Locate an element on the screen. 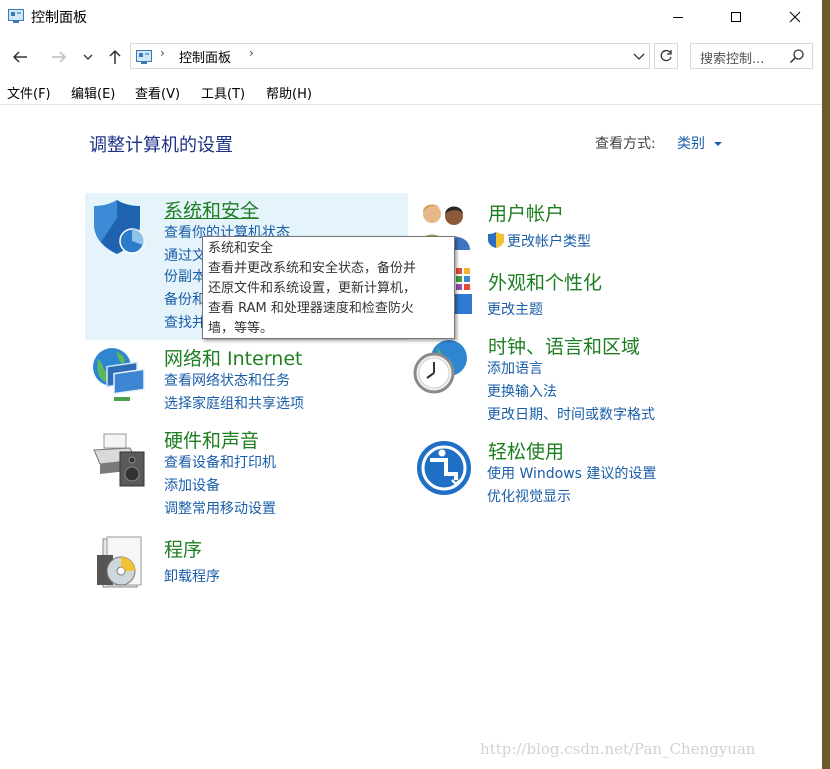 This screenshot has width=830, height=769. menu-tools: 工具(T) is located at coordinates (223, 92).